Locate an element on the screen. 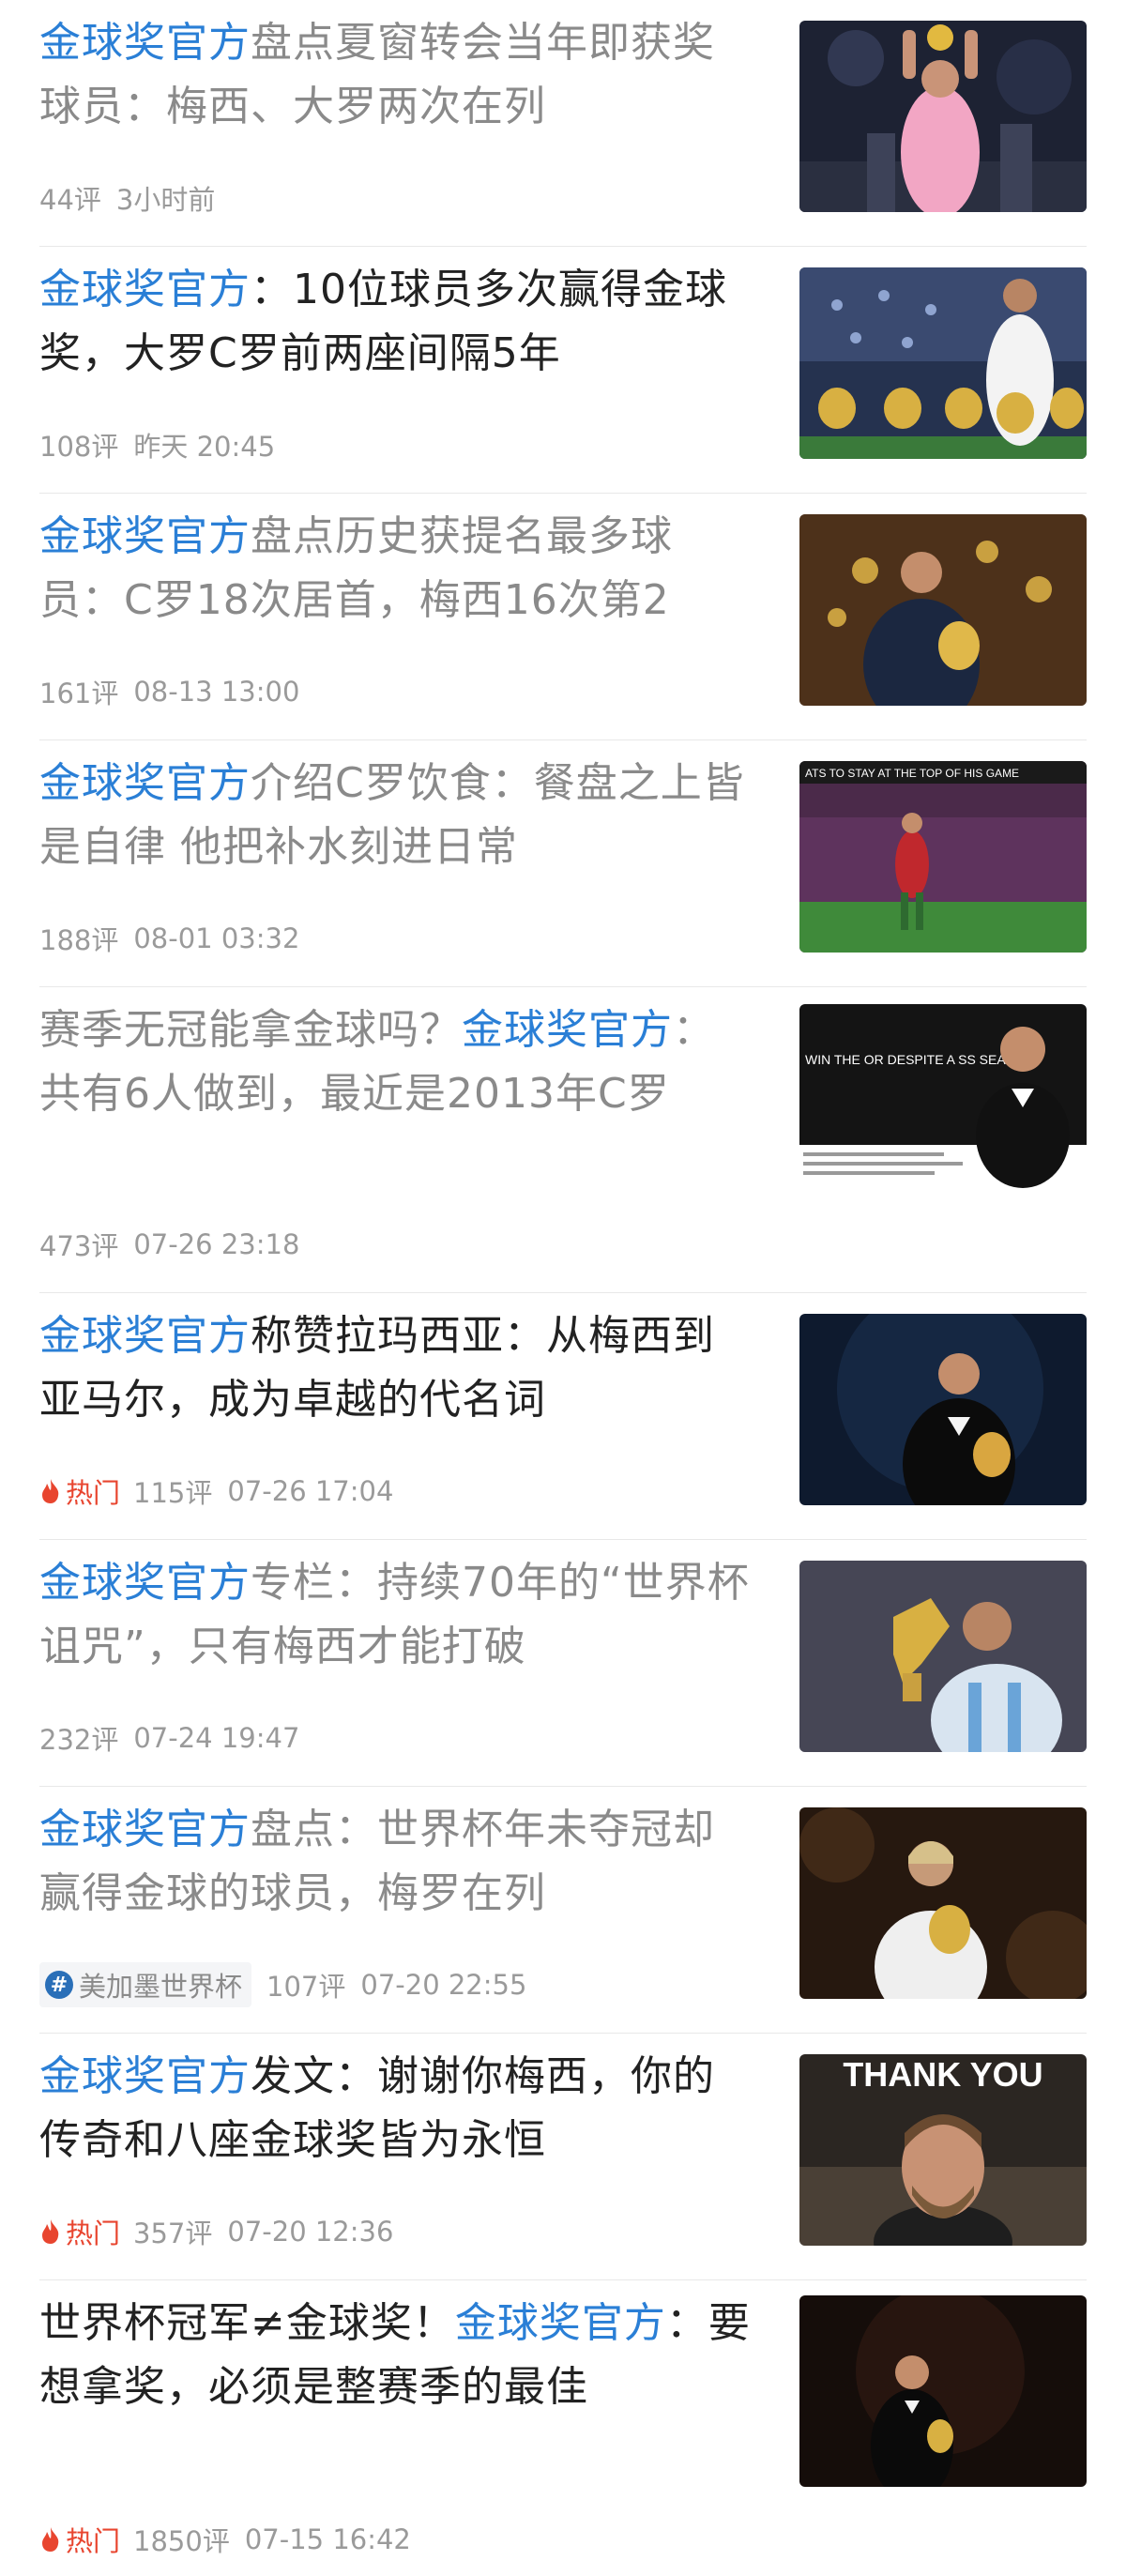 The image size is (1126, 2576). comment-count: 44评 is located at coordinates (70, 200).